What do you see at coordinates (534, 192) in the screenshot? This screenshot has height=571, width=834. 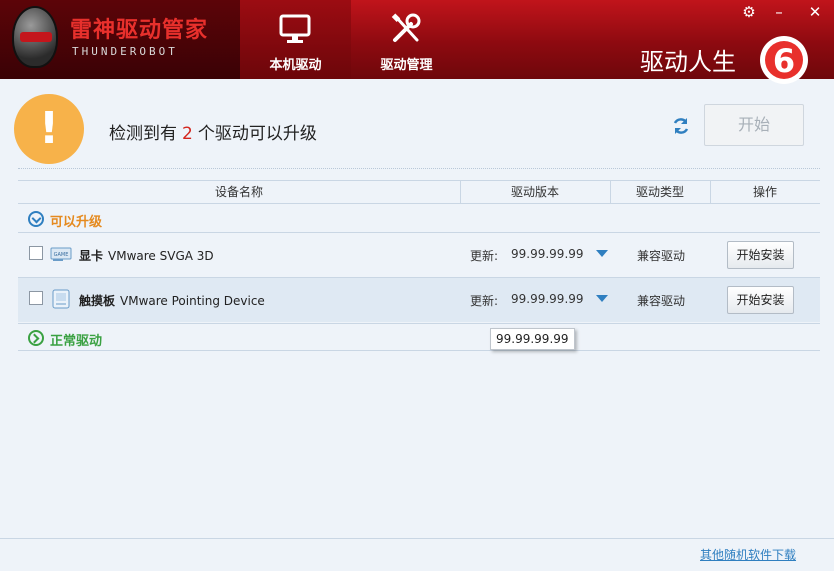 I see `col-driver-version: 驱动版本` at bounding box center [534, 192].